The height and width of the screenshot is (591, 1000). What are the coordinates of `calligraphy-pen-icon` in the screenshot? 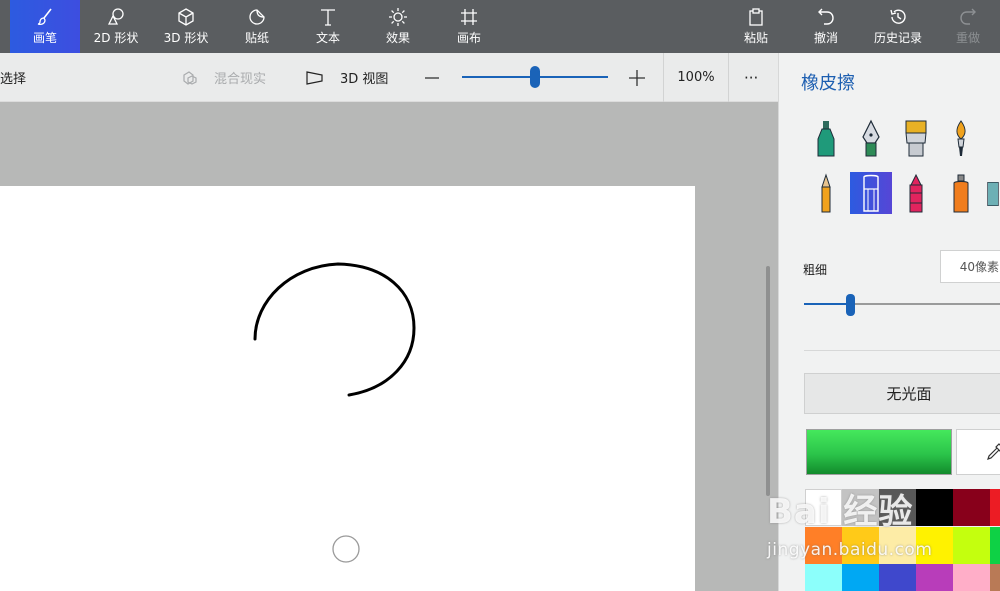 It's located at (871, 138).